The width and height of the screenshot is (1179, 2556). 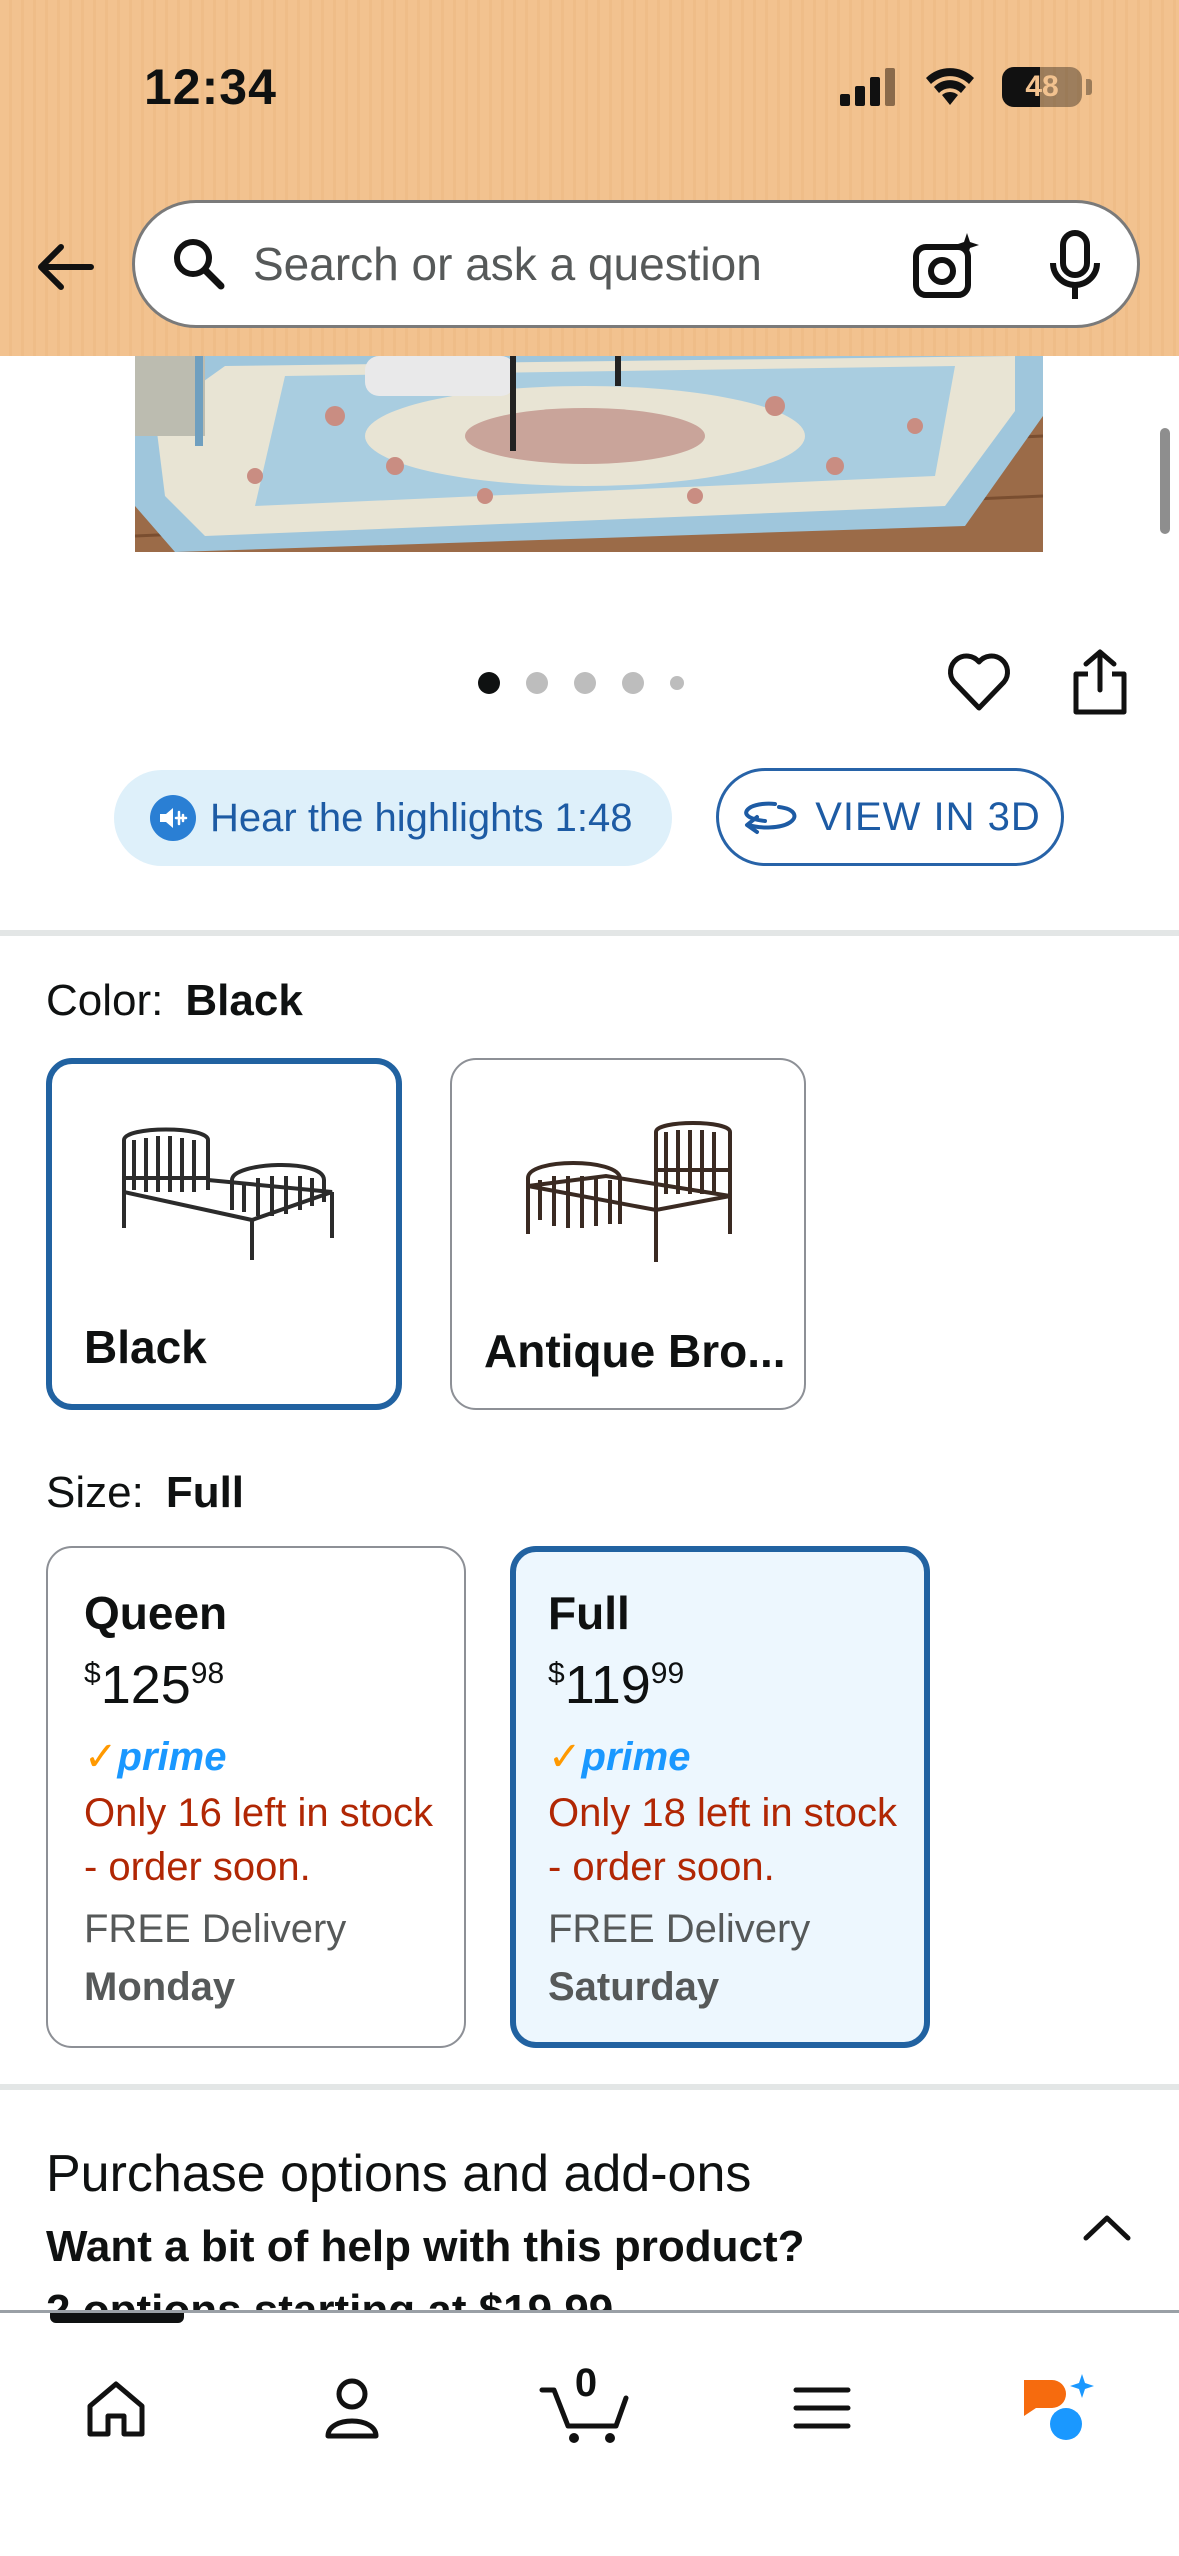 I want to click on stock-warning: Only 16 left in stock - order soon., so click(x=259, y=1840).